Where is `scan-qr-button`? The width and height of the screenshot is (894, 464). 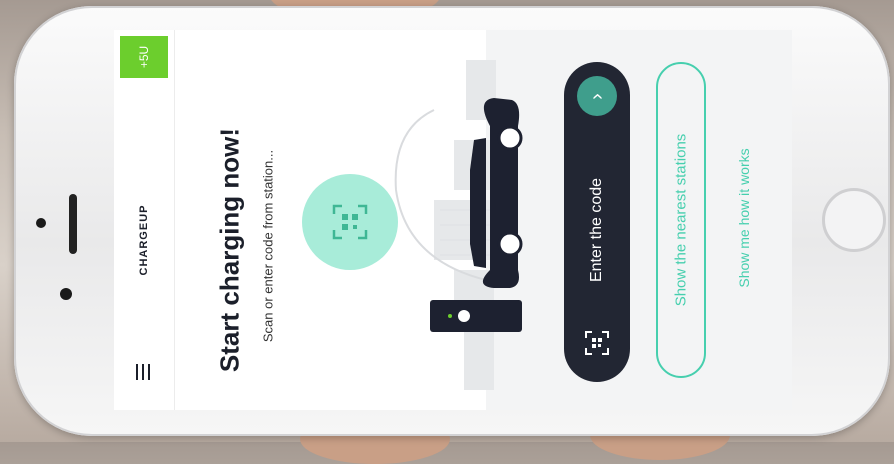 scan-qr-button is located at coordinates (350, 222).